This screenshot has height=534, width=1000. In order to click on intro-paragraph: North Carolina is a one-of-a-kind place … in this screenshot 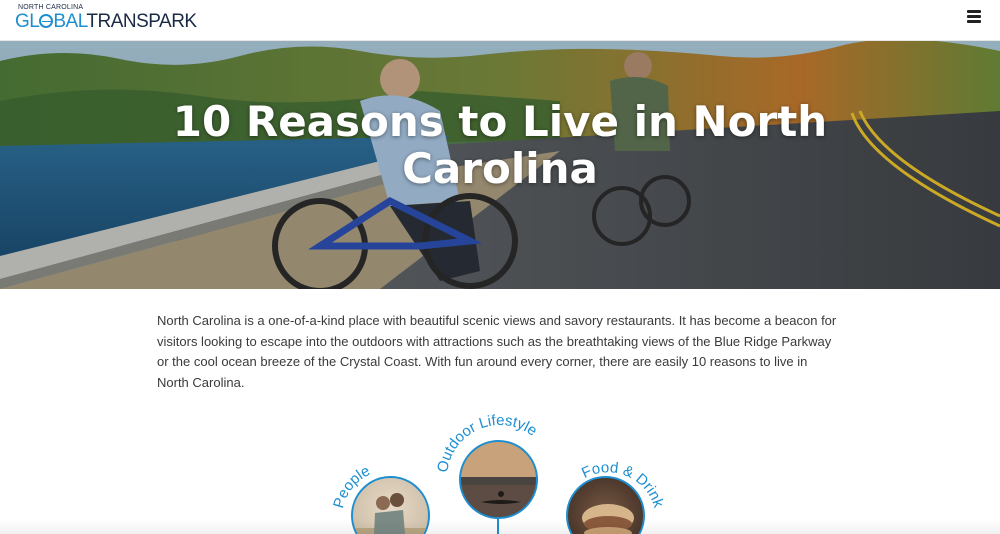, I will do `click(497, 351)`.